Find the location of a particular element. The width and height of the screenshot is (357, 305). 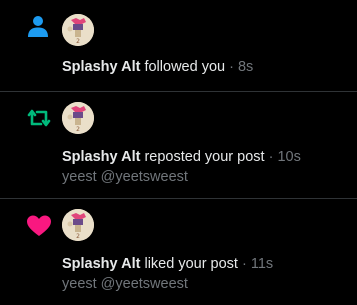

notification-text: Splashy Alt liked your post · 11s is located at coordinates (167, 264).